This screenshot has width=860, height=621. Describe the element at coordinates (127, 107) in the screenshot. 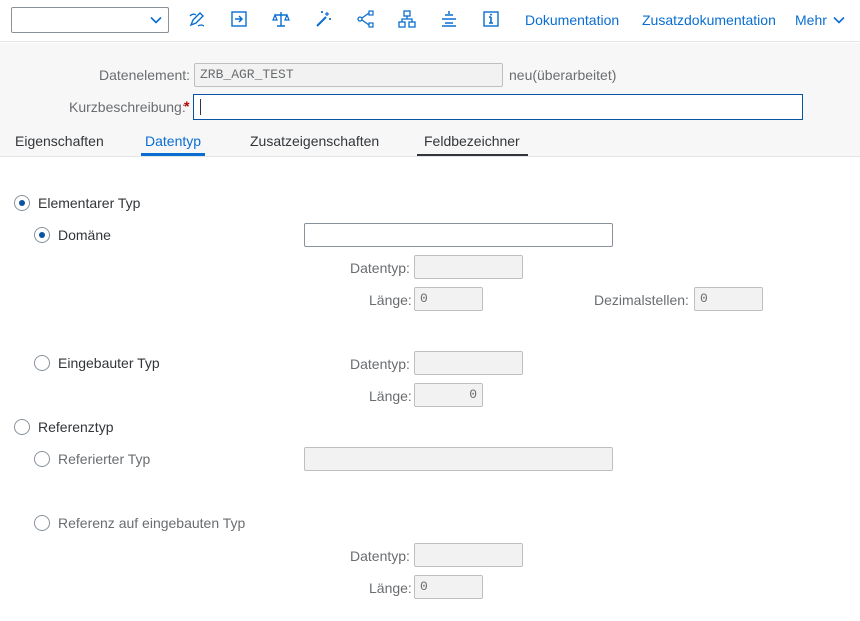

I see `short-description-label: Kurzbeschreibung:` at that location.